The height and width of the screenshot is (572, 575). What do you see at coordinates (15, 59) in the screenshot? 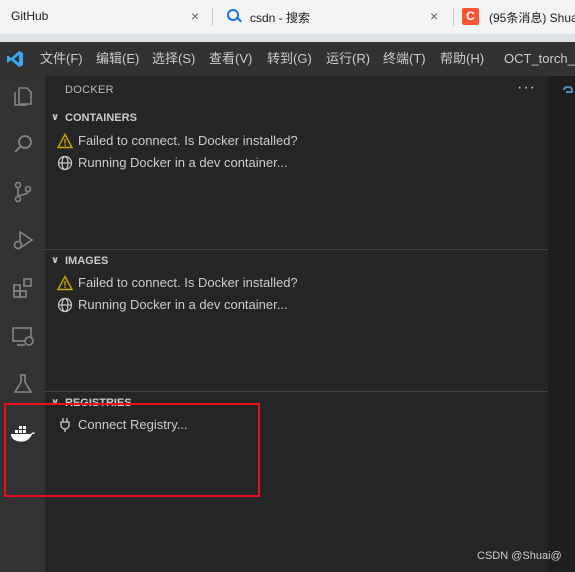
I see `vscode-logo-icon` at bounding box center [15, 59].